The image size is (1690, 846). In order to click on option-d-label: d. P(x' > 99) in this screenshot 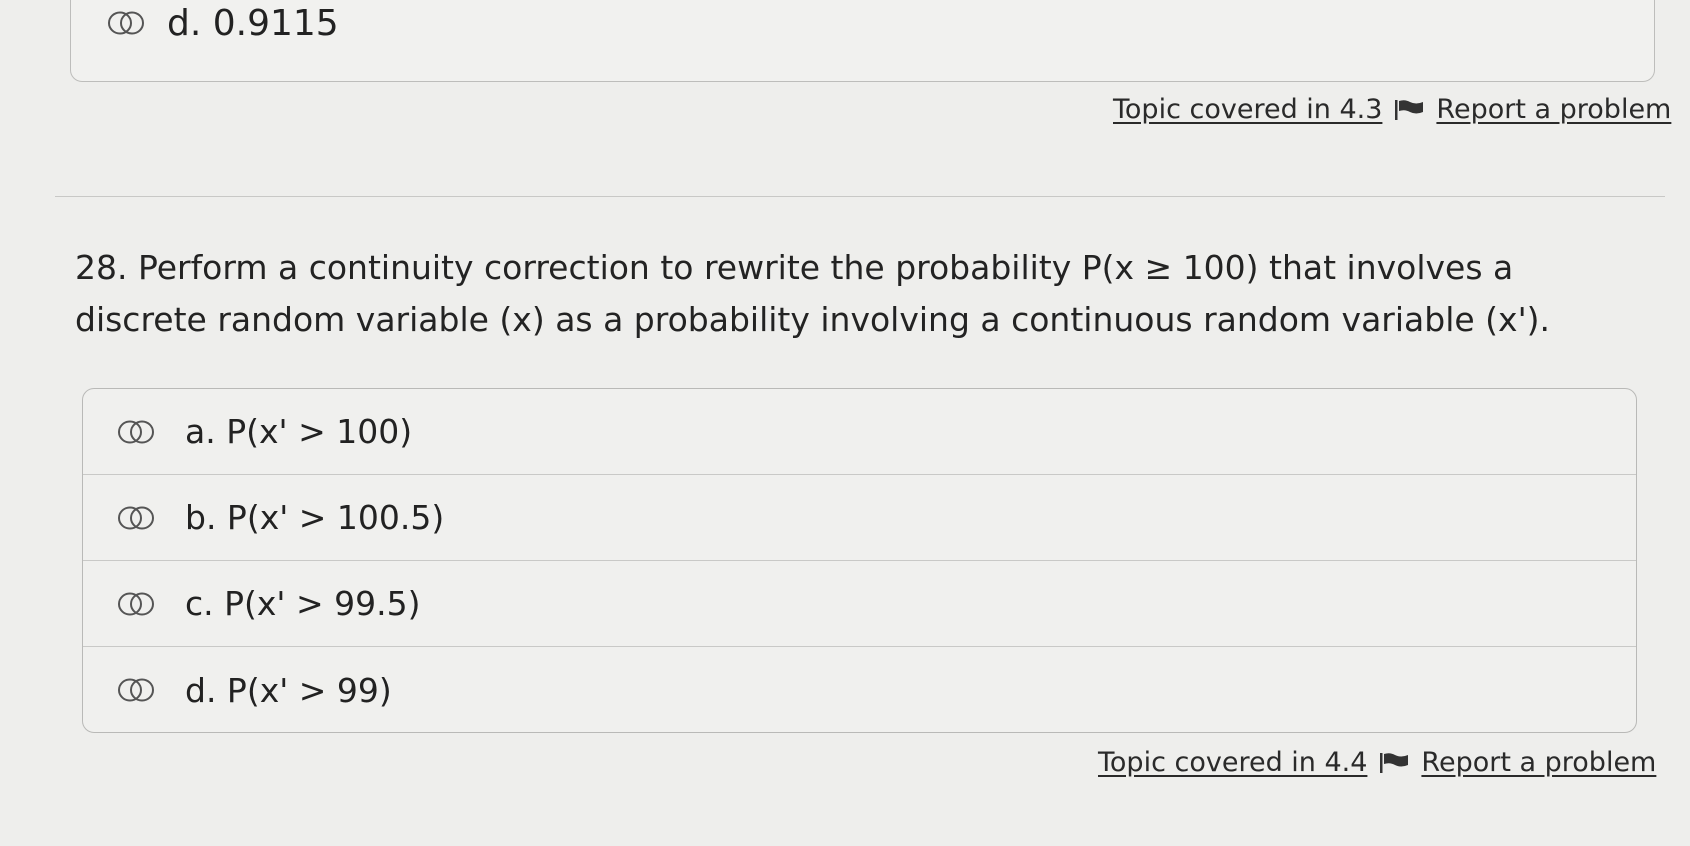, I will do `click(288, 690)`.